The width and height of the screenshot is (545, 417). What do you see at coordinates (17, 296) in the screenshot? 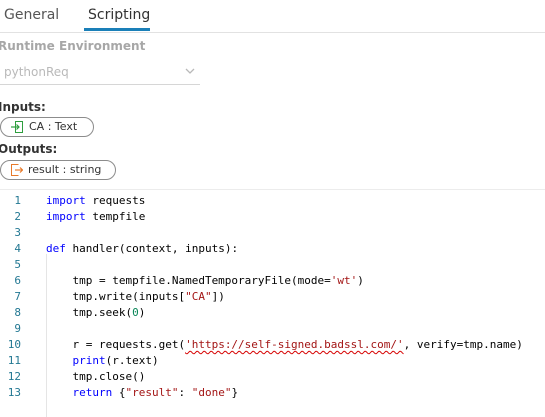
I see `line-number: 7` at bounding box center [17, 296].